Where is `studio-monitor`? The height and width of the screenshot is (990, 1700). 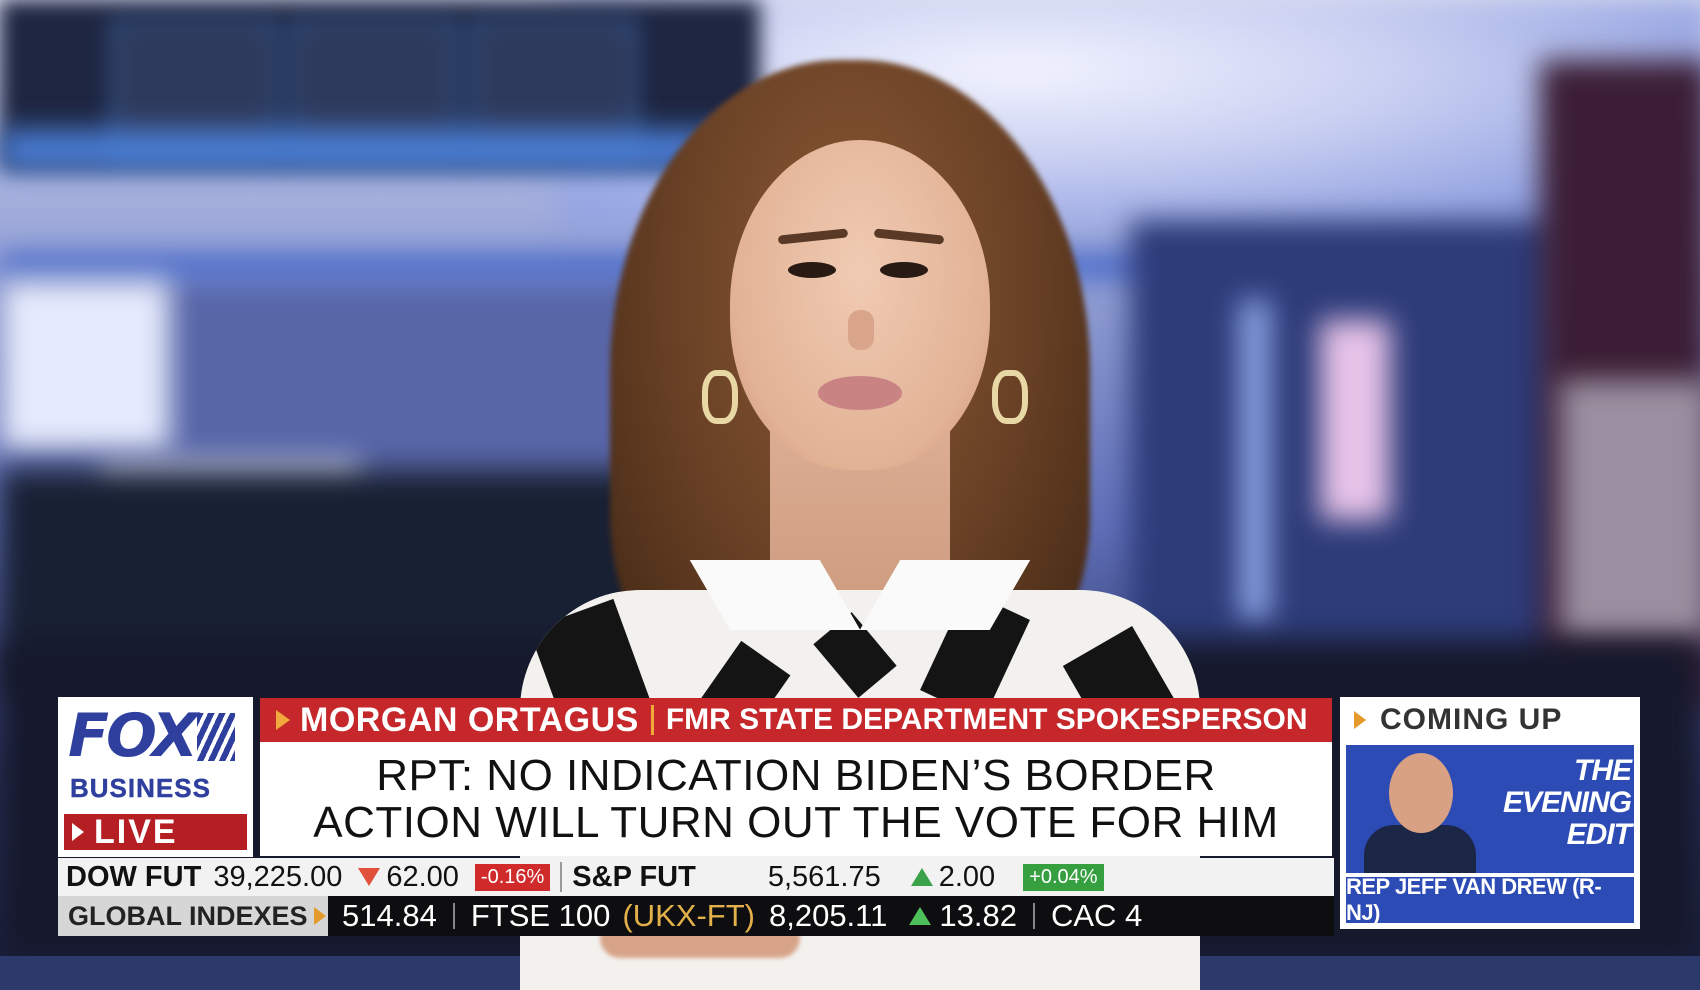
studio-monitor is located at coordinates (85, 365).